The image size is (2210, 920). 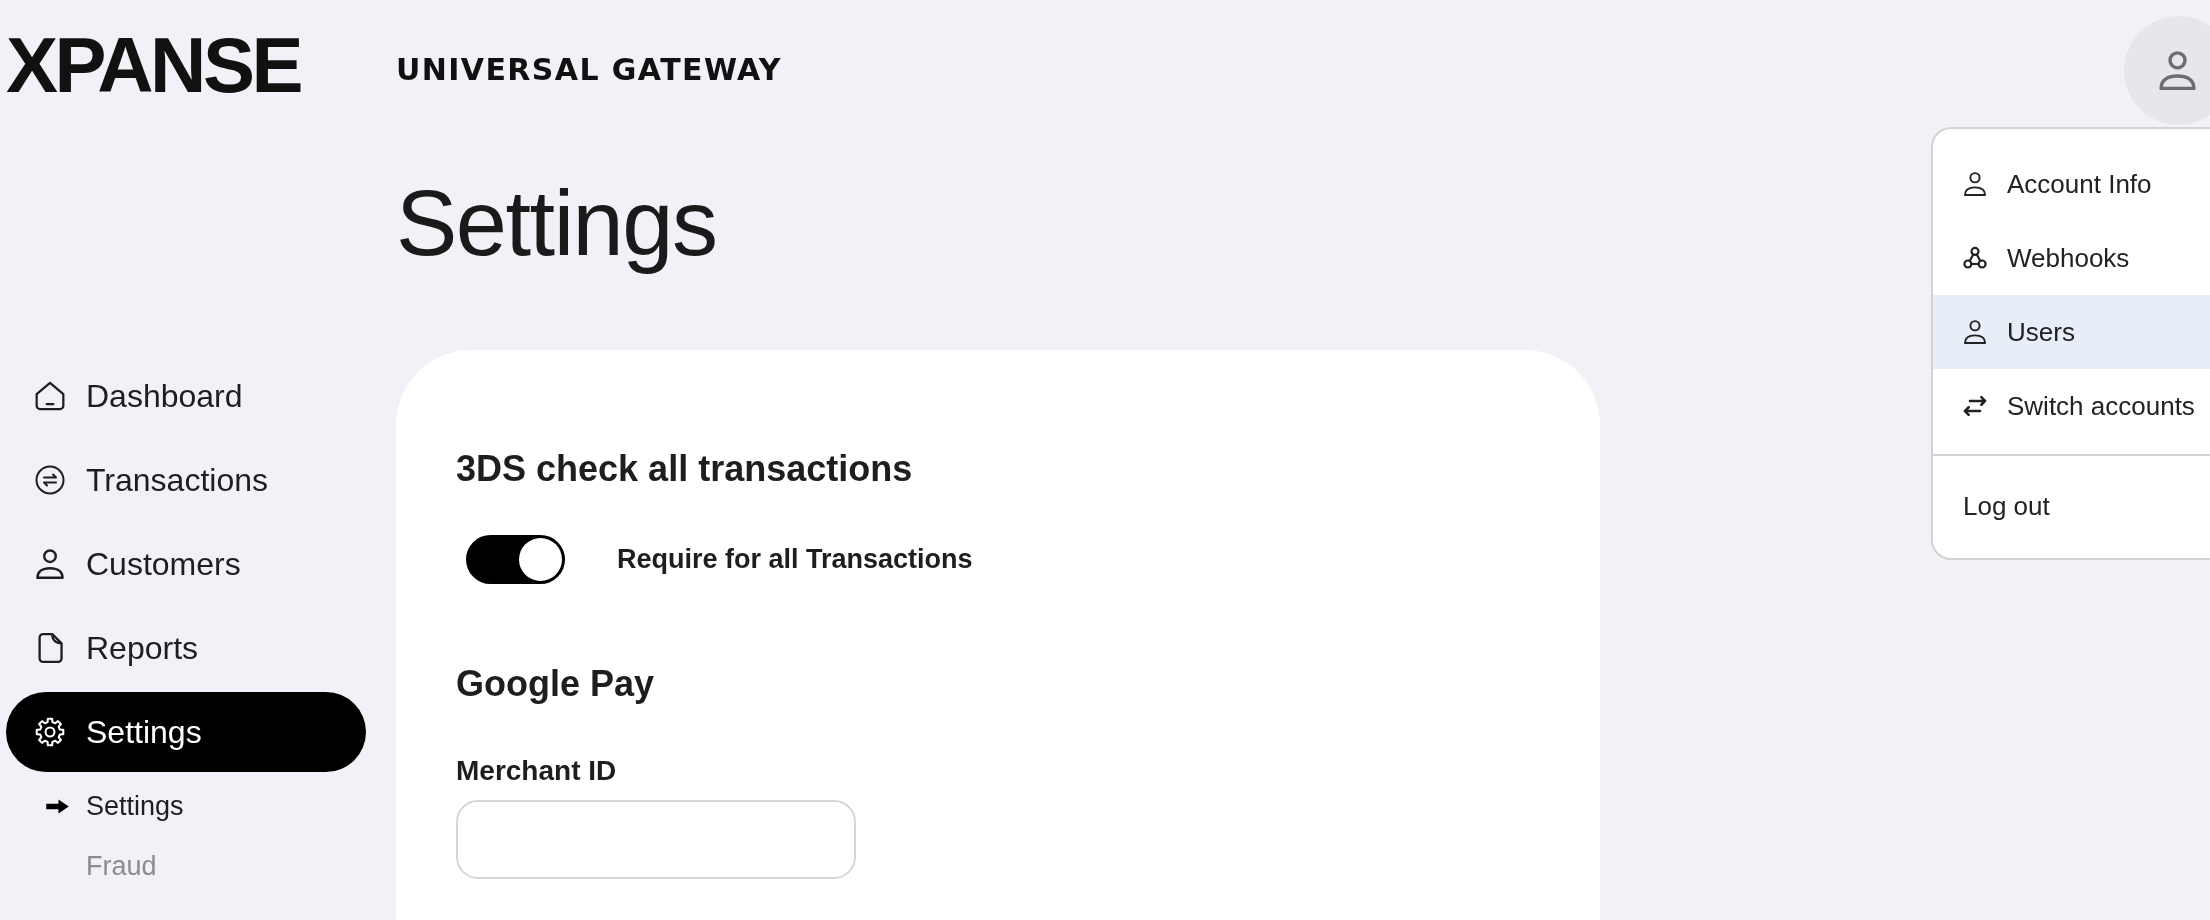 What do you see at coordinates (2071, 258) in the screenshot?
I see `menu-item: Webhooks` at bounding box center [2071, 258].